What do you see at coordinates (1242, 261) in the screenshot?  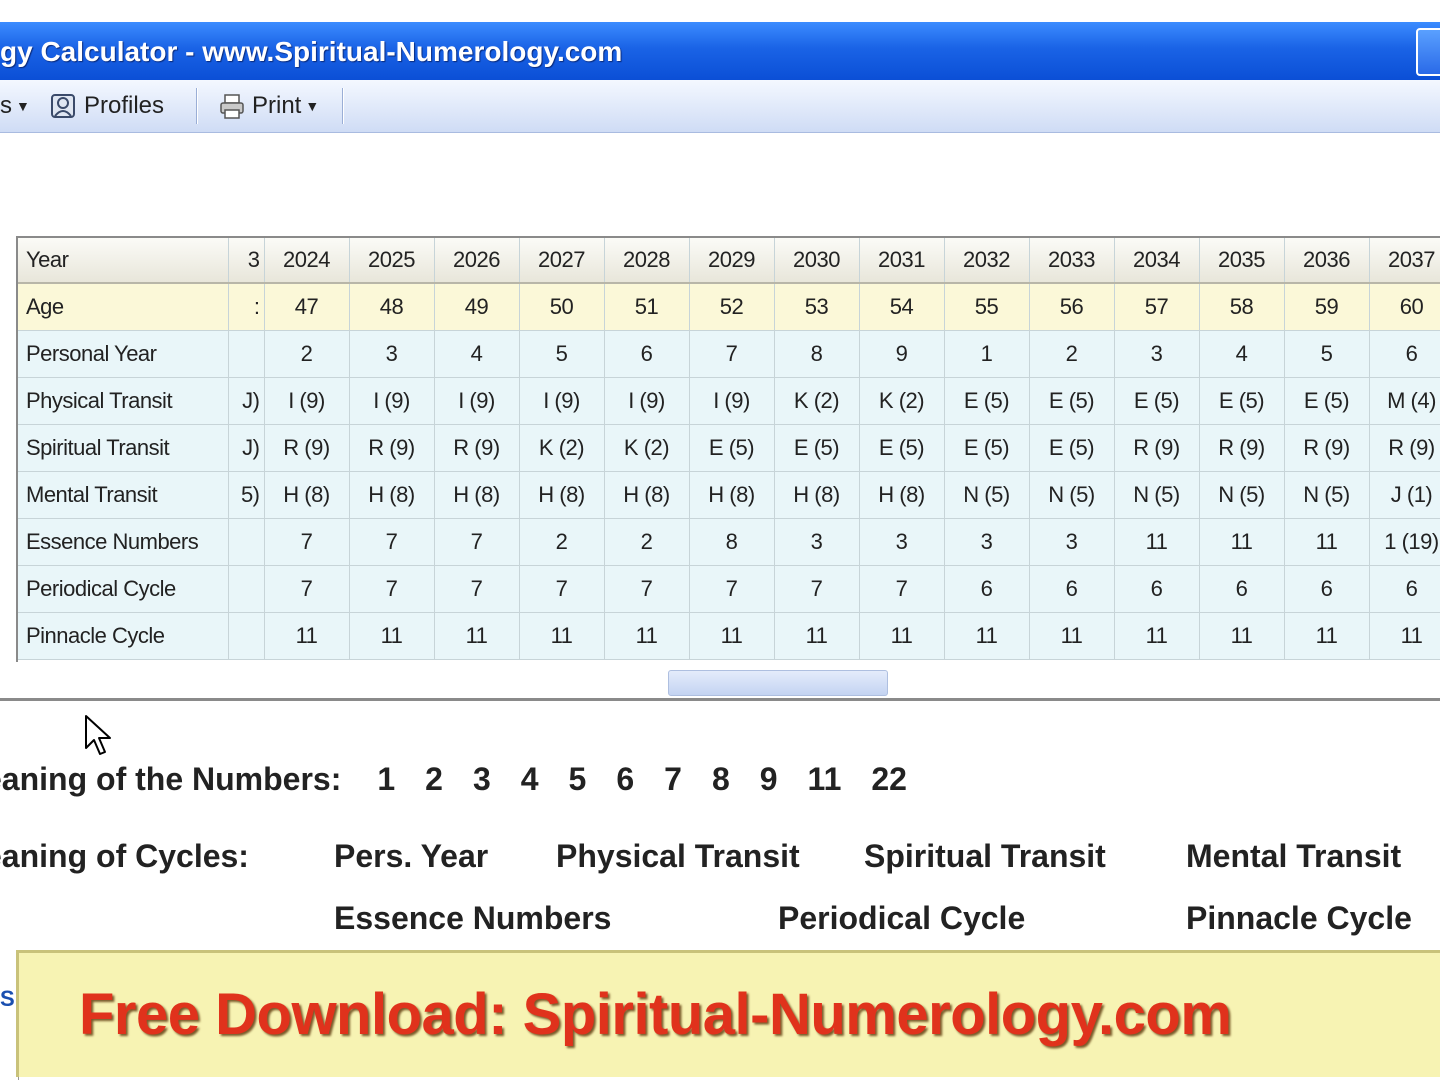 I see `year-header-cell: 2035` at bounding box center [1242, 261].